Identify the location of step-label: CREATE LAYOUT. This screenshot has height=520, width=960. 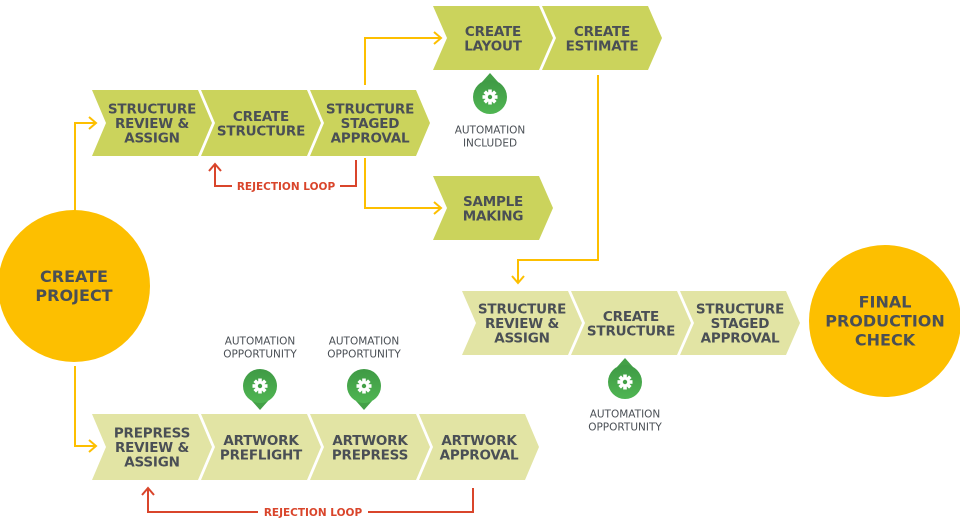
(493, 39).